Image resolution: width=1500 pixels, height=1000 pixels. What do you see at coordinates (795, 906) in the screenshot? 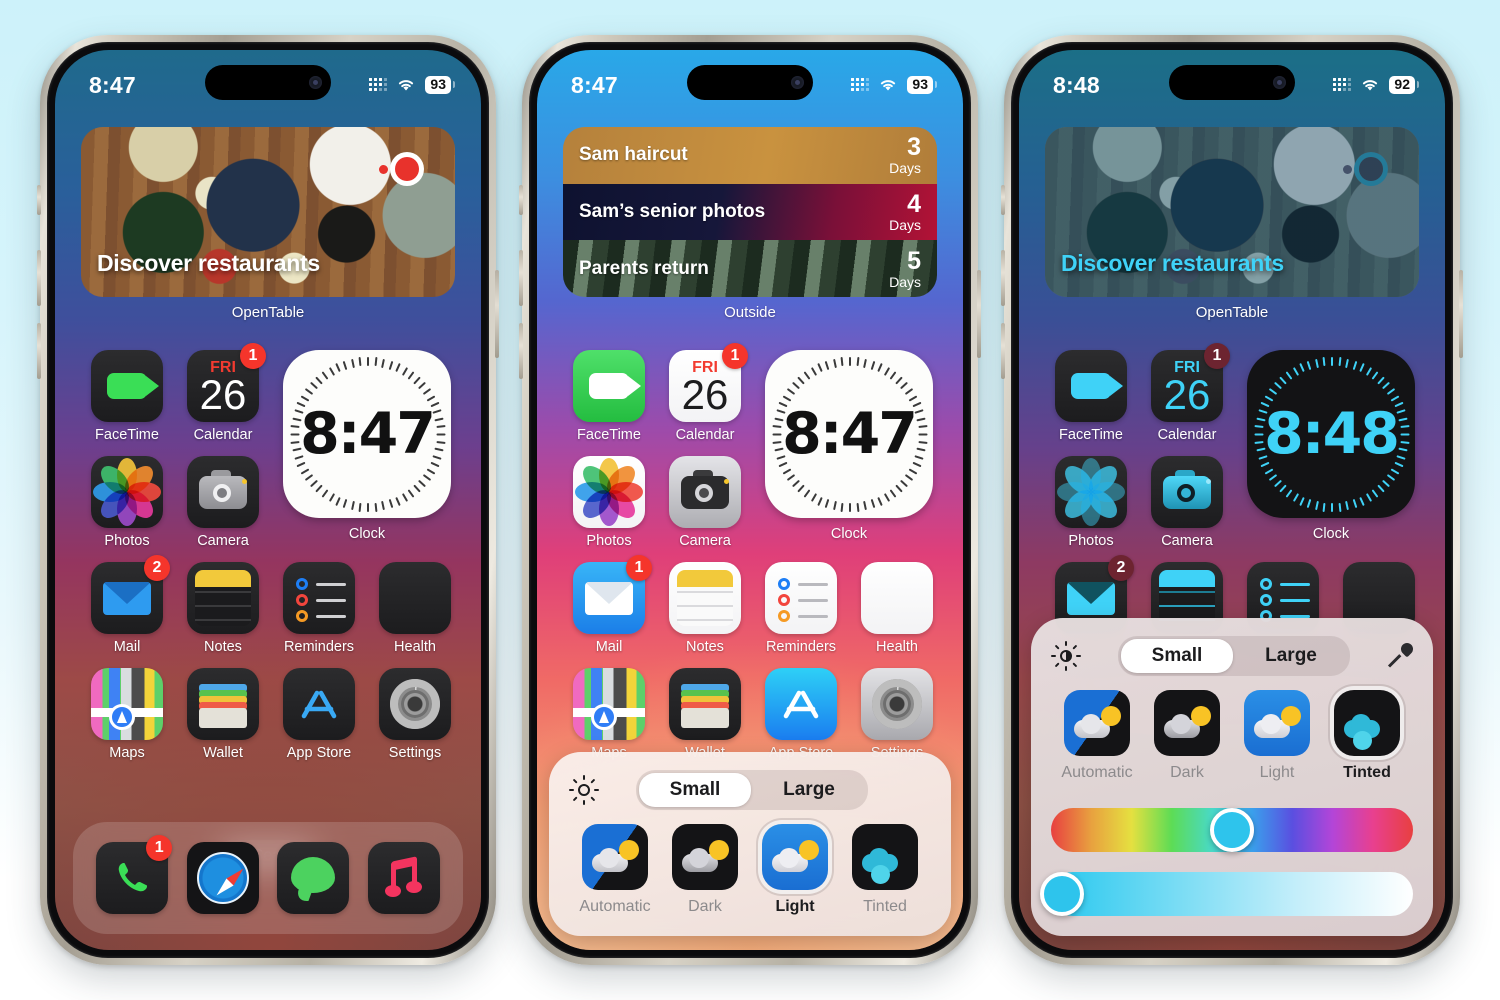
I see `mode-label: Light` at bounding box center [795, 906].